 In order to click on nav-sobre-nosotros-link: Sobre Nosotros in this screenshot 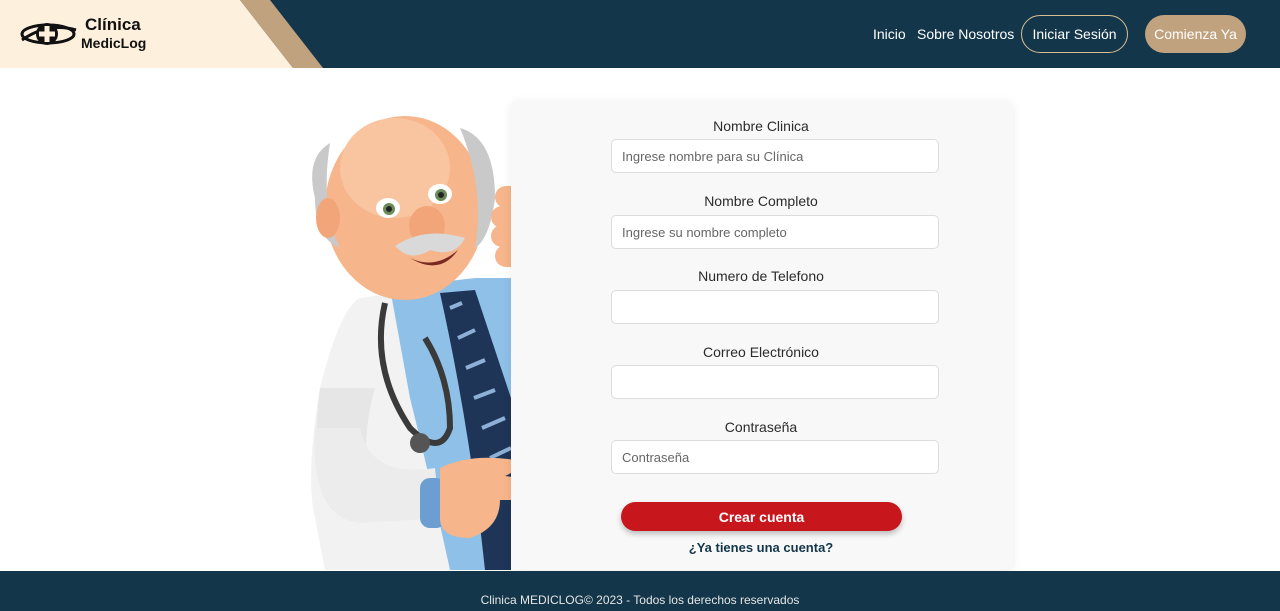, I will do `click(965, 34)`.